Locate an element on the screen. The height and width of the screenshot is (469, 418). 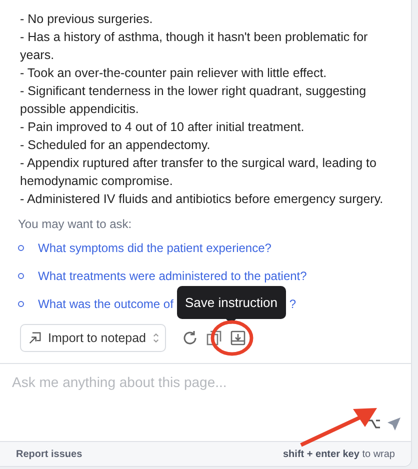
suggestions-heading: You may want to ask: is located at coordinates (75, 224).